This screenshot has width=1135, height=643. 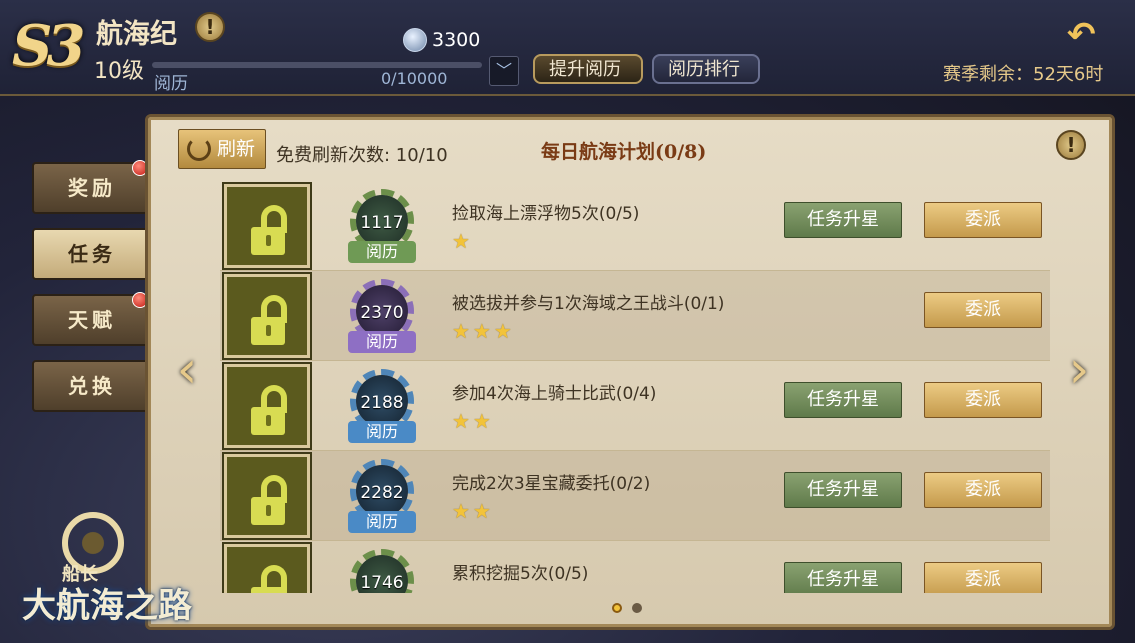 I want to click on refresh-button: 刷新, so click(x=222, y=149).